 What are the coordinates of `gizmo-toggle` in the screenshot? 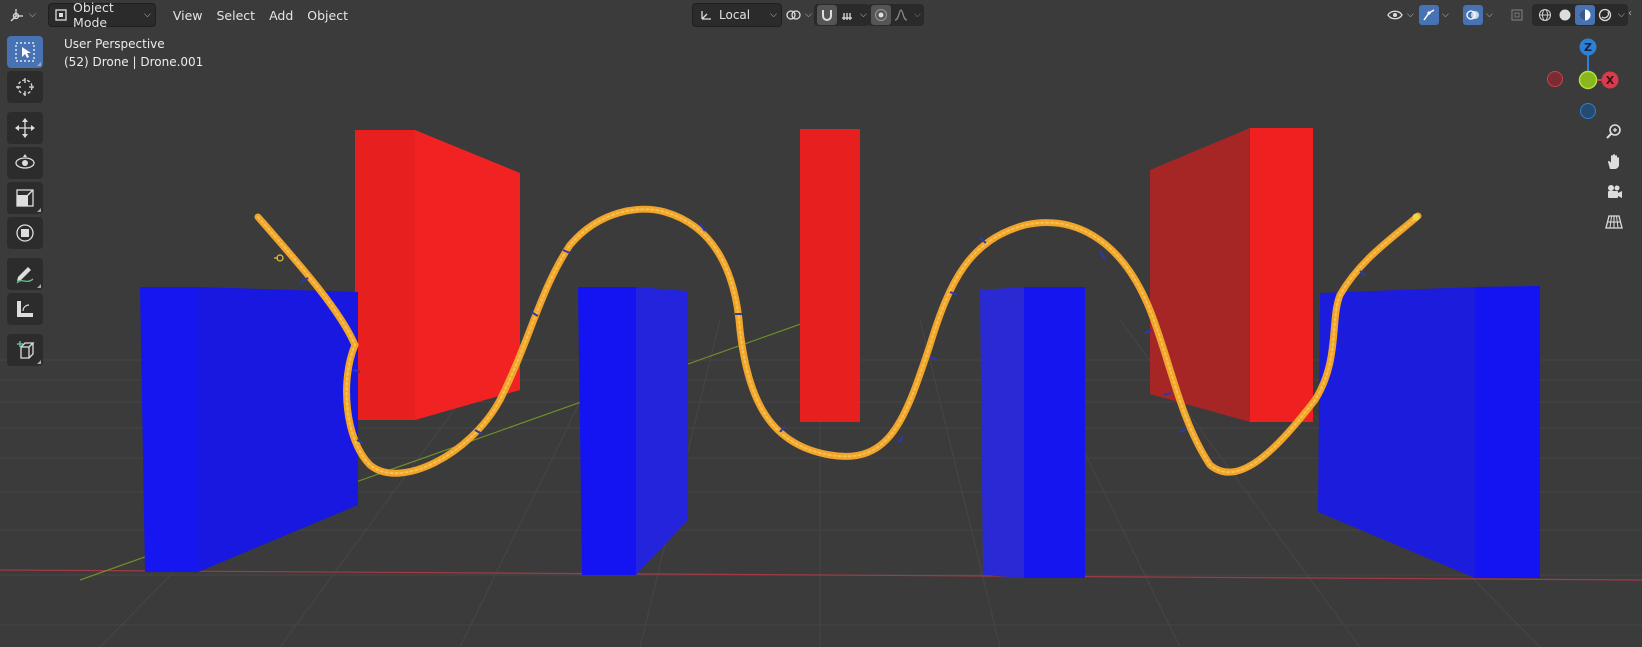 It's located at (1429, 15).